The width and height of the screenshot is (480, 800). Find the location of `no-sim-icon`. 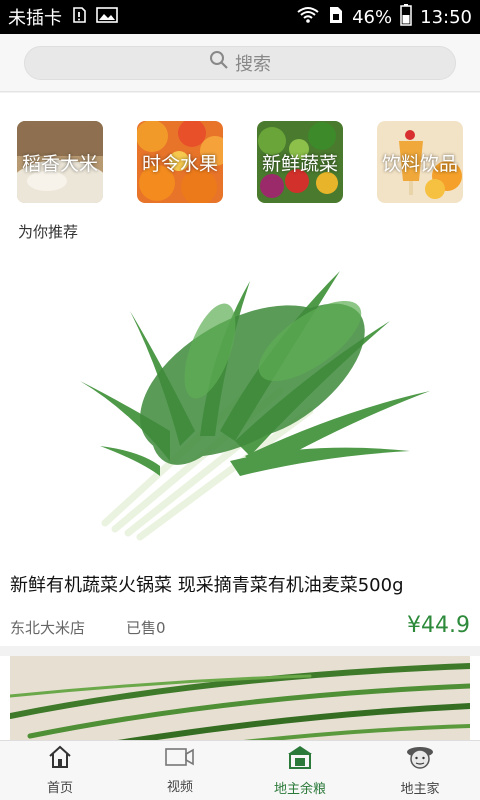

no-sim-icon is located at coordinates (79, 17).